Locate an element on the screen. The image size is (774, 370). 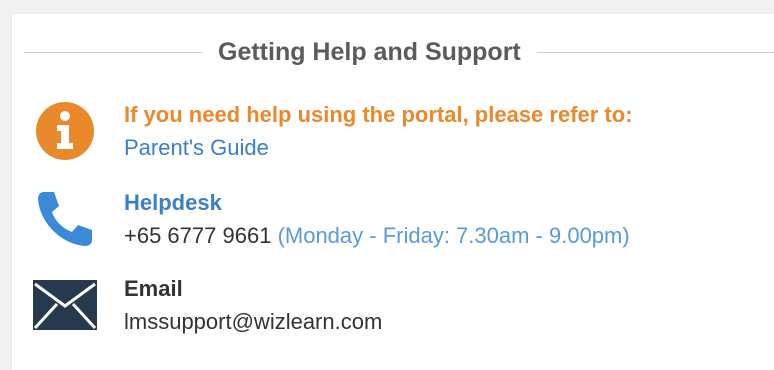
section-title: Getting Help and Support is located at coordinates (369, 51).